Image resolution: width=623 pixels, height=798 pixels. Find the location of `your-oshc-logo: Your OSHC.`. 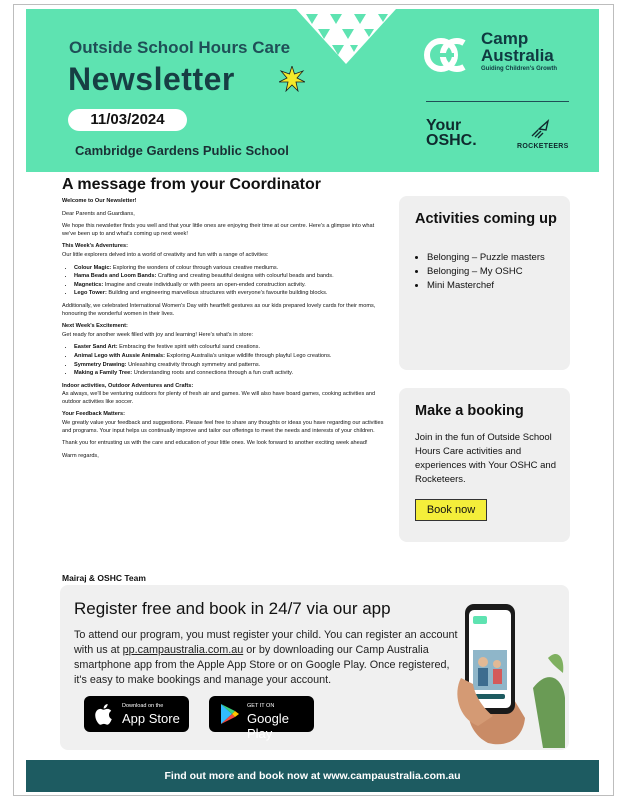

your-oshc-logo: Your OSHC. is located at coordinates (451, 133).